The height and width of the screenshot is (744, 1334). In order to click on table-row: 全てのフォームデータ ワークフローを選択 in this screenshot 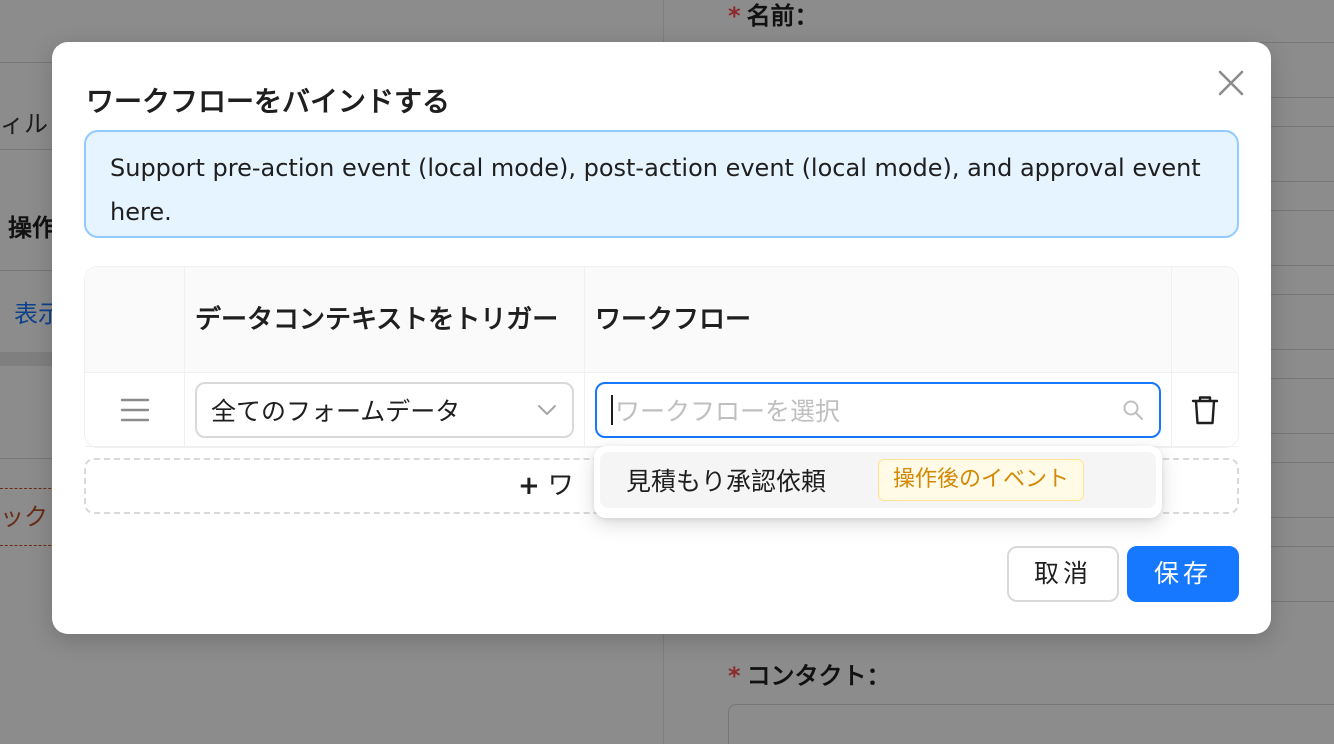, I will do `click(661, 410)`.